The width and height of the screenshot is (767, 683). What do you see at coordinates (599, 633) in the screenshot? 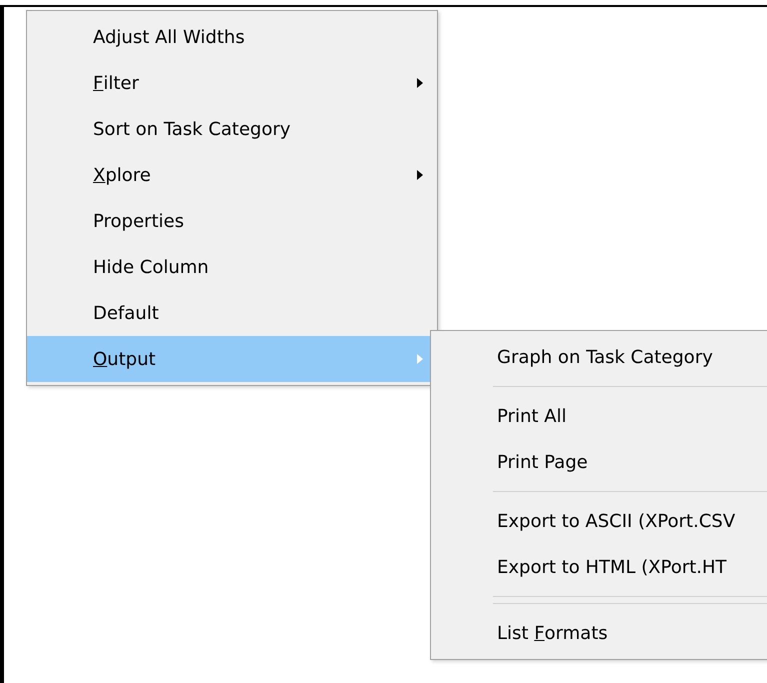
I see `menu-item: List Formats` at bounding box center [599, 633].